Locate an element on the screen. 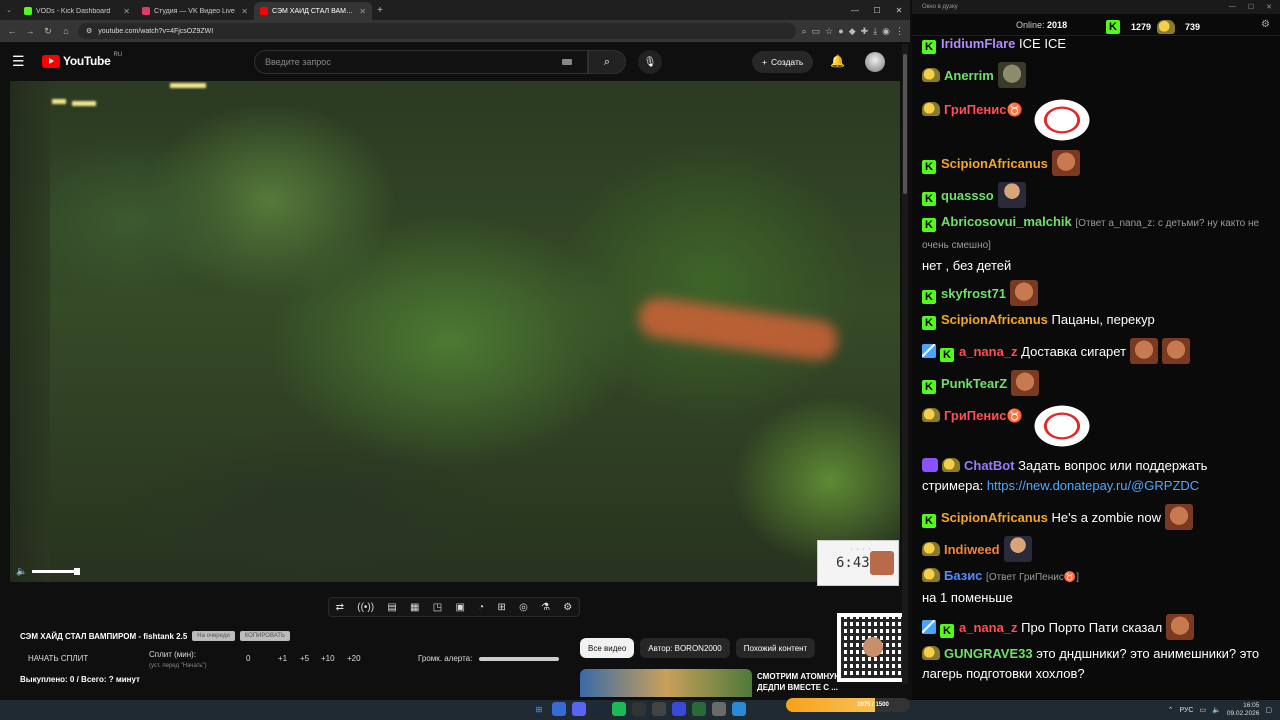 Image resolution: width=1280 pixels, height=720 pixels. subtitles-icon: ▣ is located at coordinates (459, 607).